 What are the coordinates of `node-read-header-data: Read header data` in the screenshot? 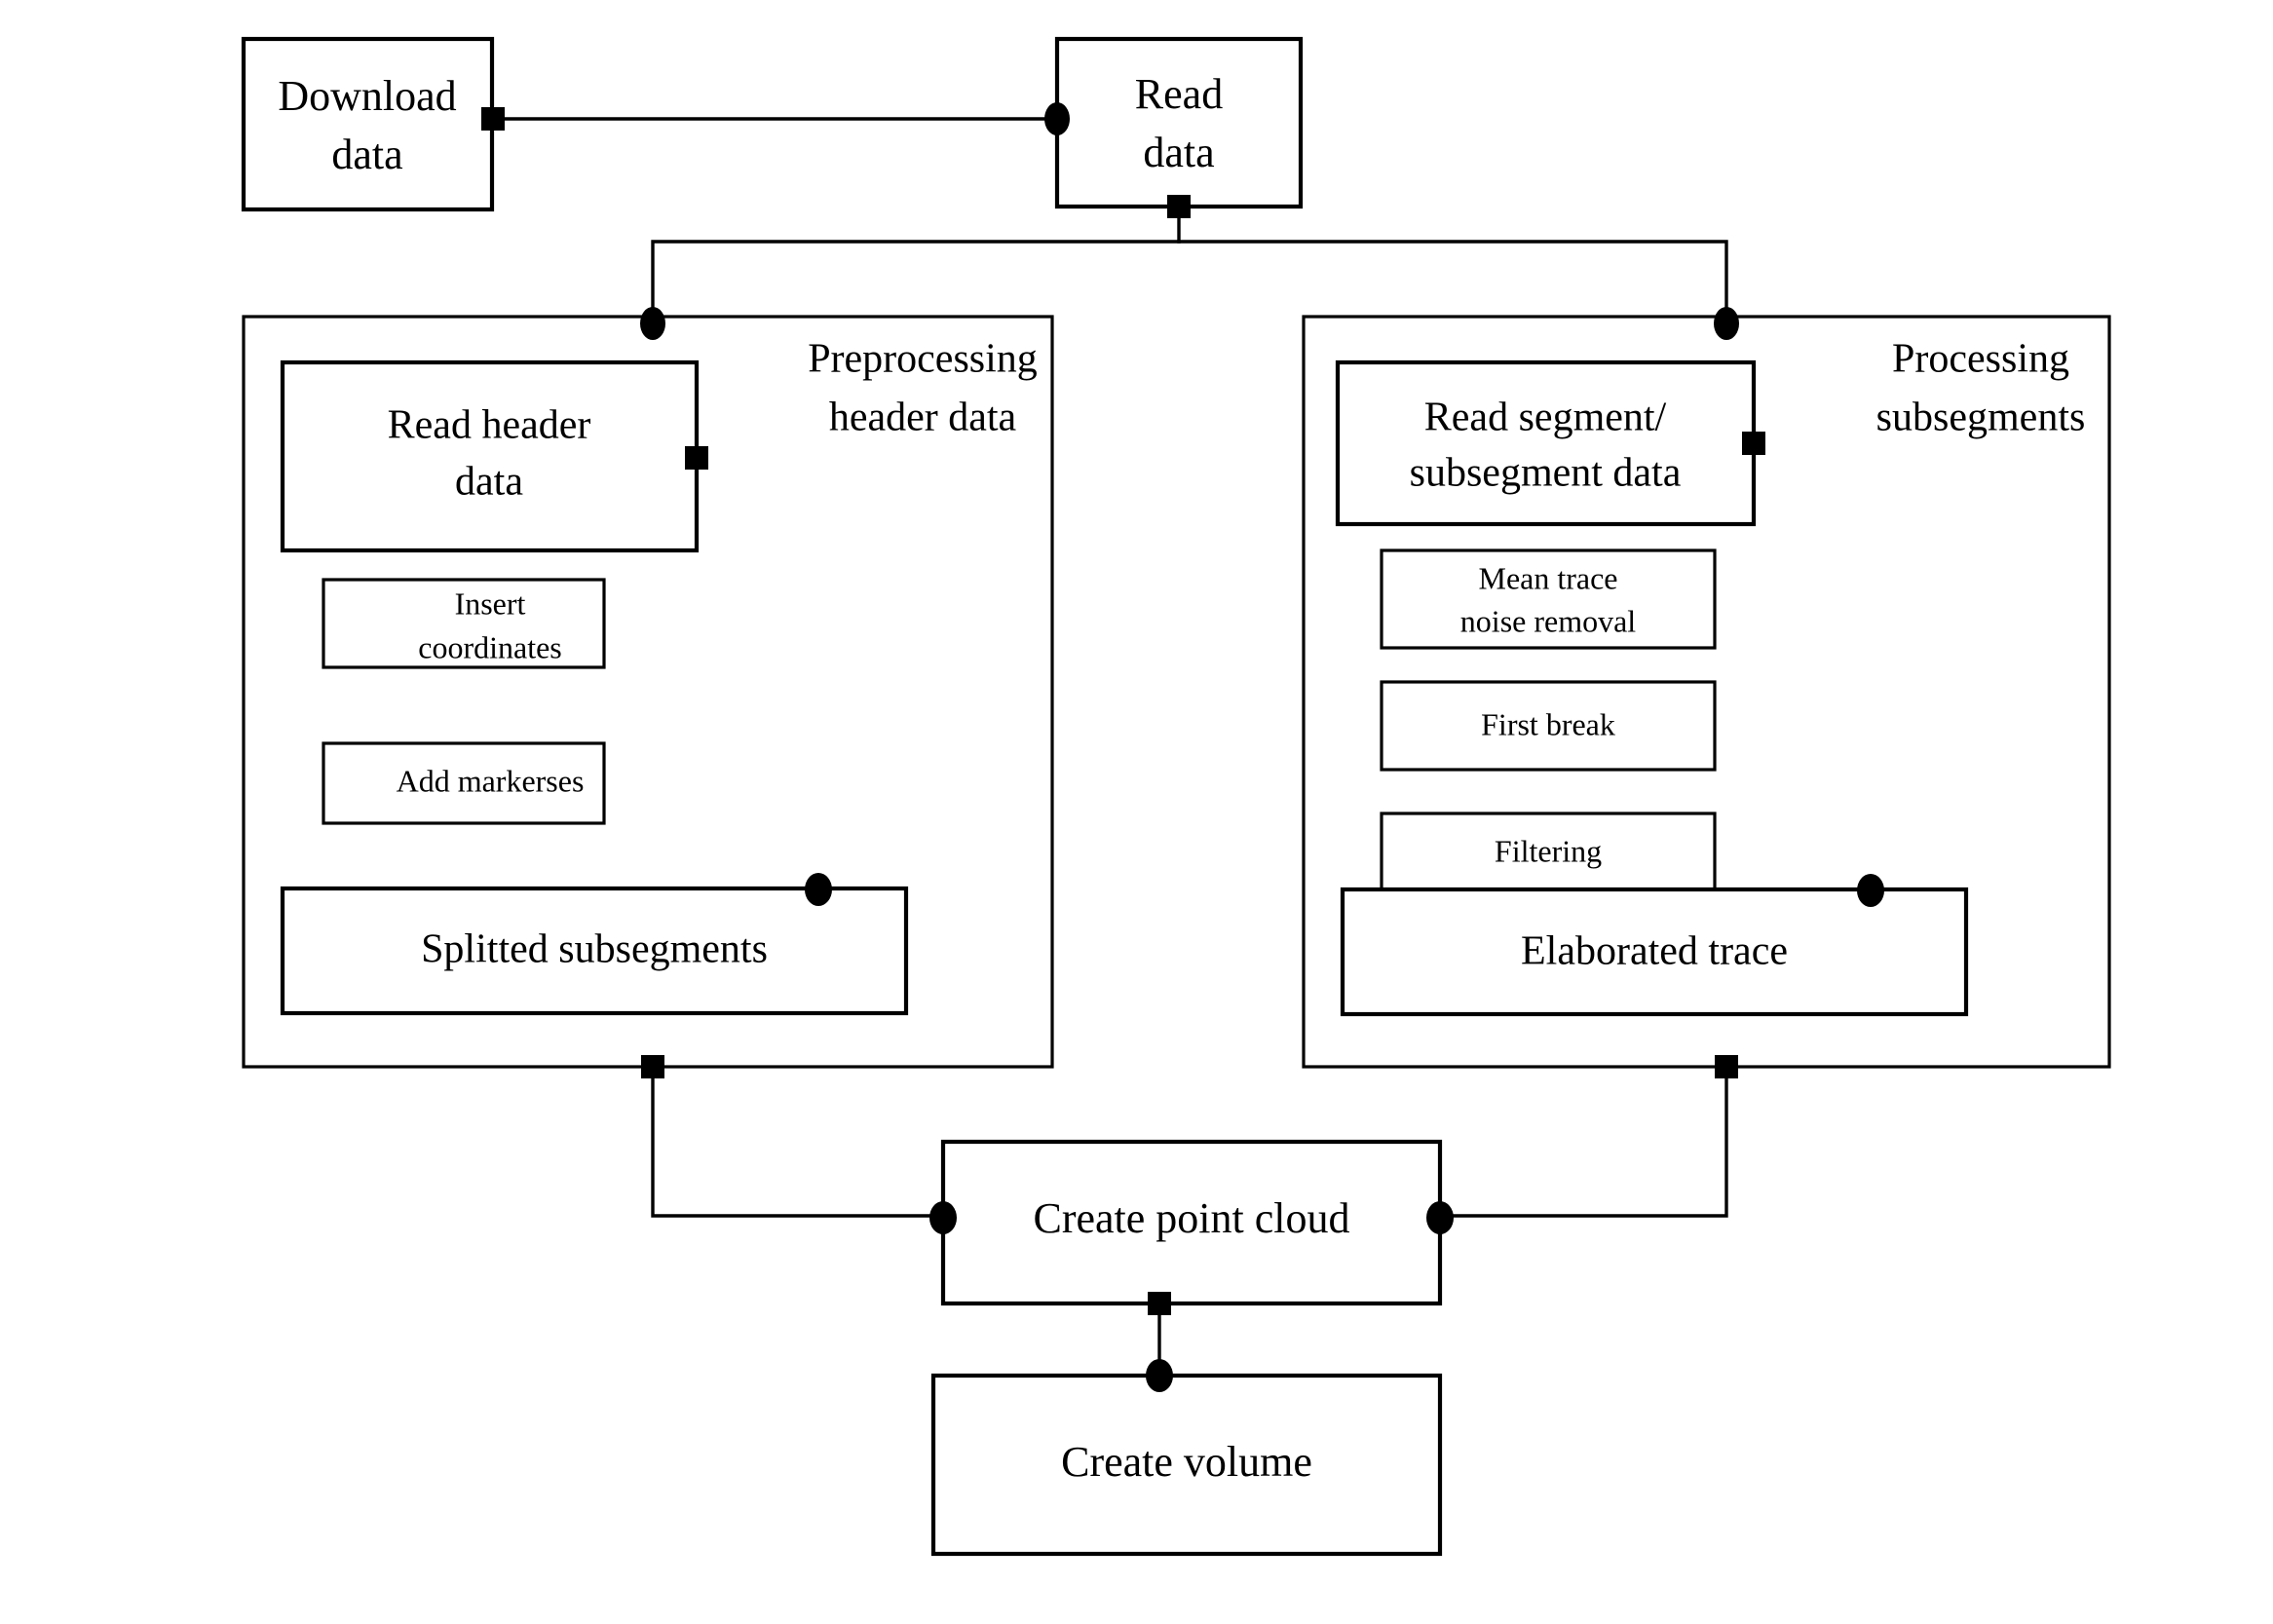 It's located at (490, 456).